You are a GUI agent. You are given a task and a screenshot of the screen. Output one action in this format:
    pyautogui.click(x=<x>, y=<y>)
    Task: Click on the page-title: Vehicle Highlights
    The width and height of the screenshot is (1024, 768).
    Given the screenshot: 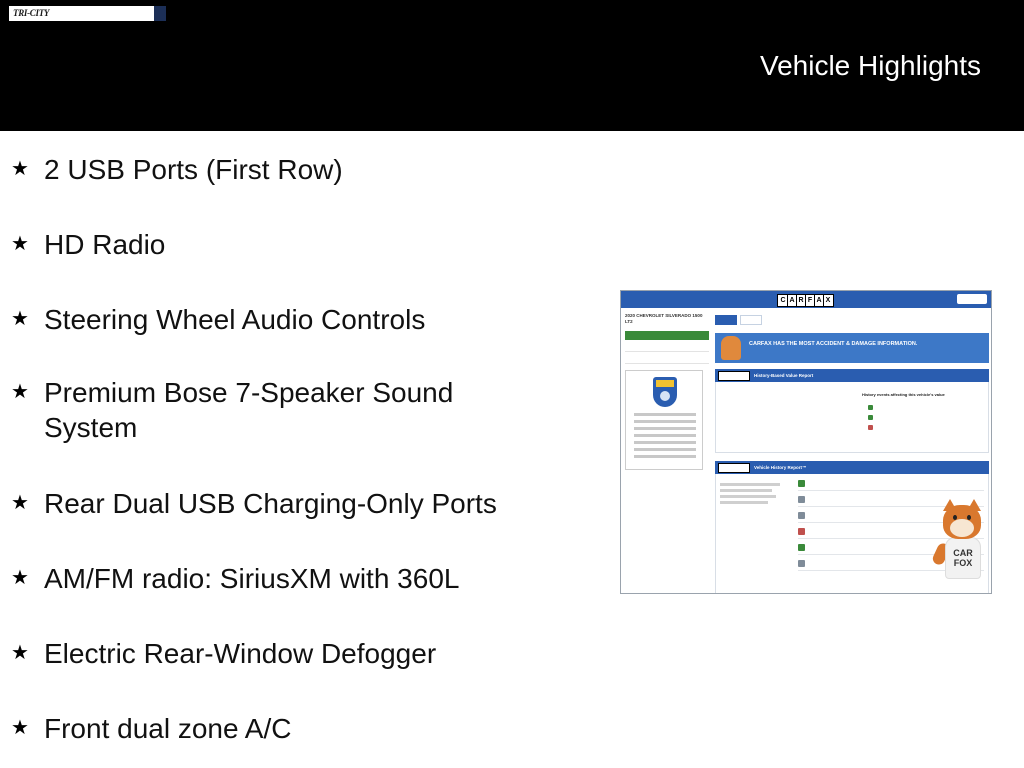 What is the action you would take?
    pyautogui.click(x=870, y=65)
    